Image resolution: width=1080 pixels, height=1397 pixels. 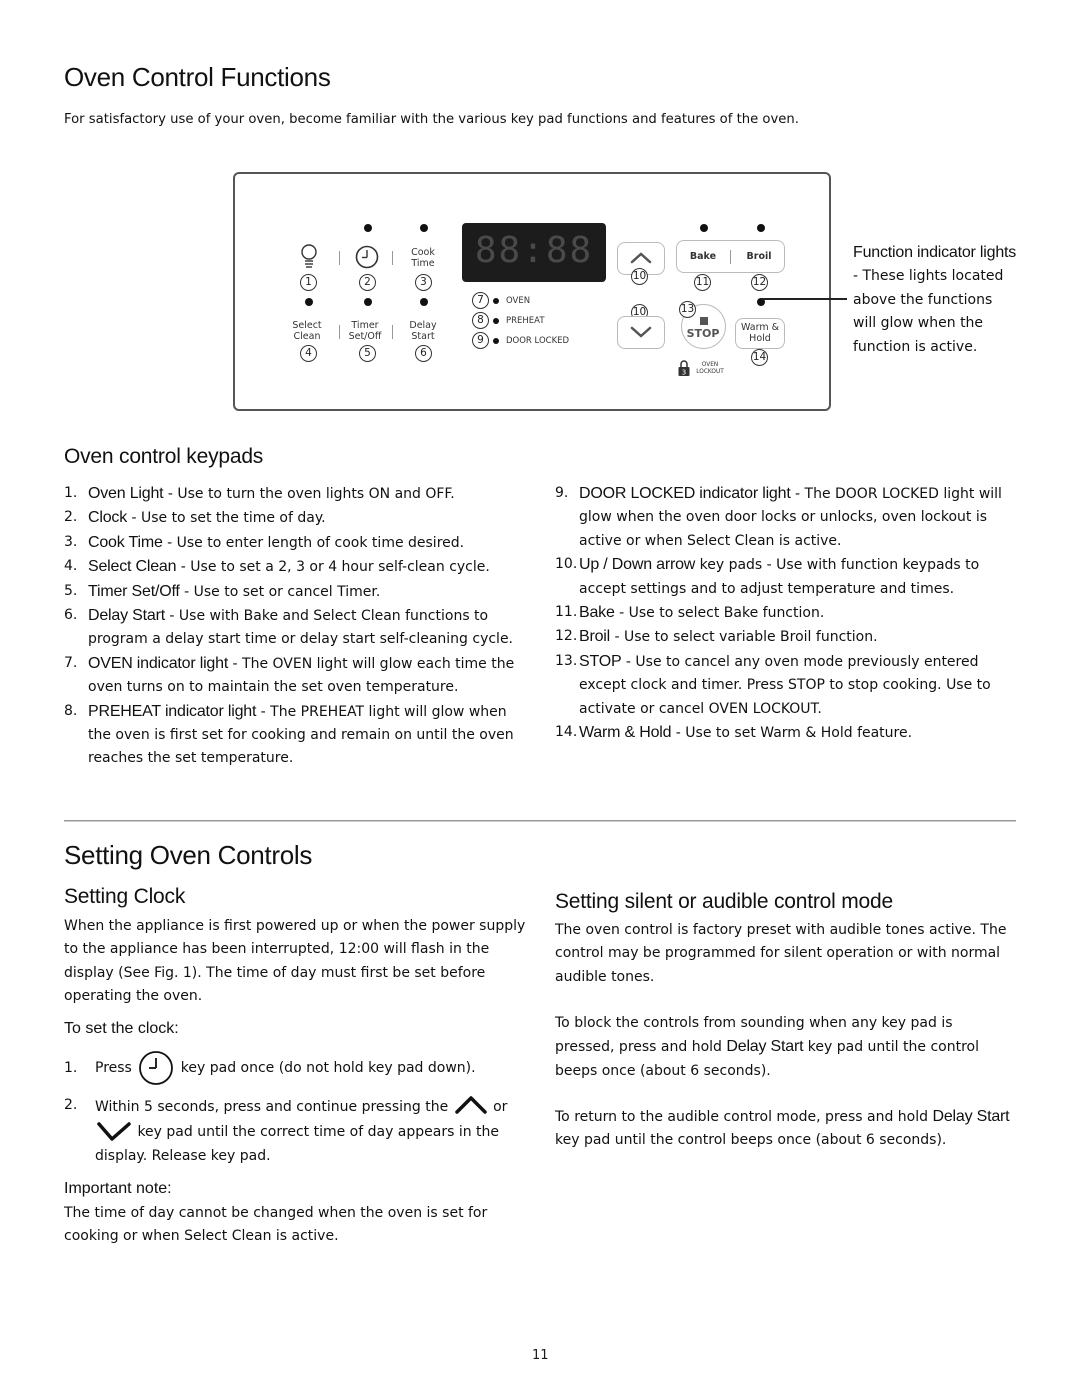 What do you see at coordinates (367, 353) in the screenshot?
I see `callout-number: 5` at bounding box center [367, 353].